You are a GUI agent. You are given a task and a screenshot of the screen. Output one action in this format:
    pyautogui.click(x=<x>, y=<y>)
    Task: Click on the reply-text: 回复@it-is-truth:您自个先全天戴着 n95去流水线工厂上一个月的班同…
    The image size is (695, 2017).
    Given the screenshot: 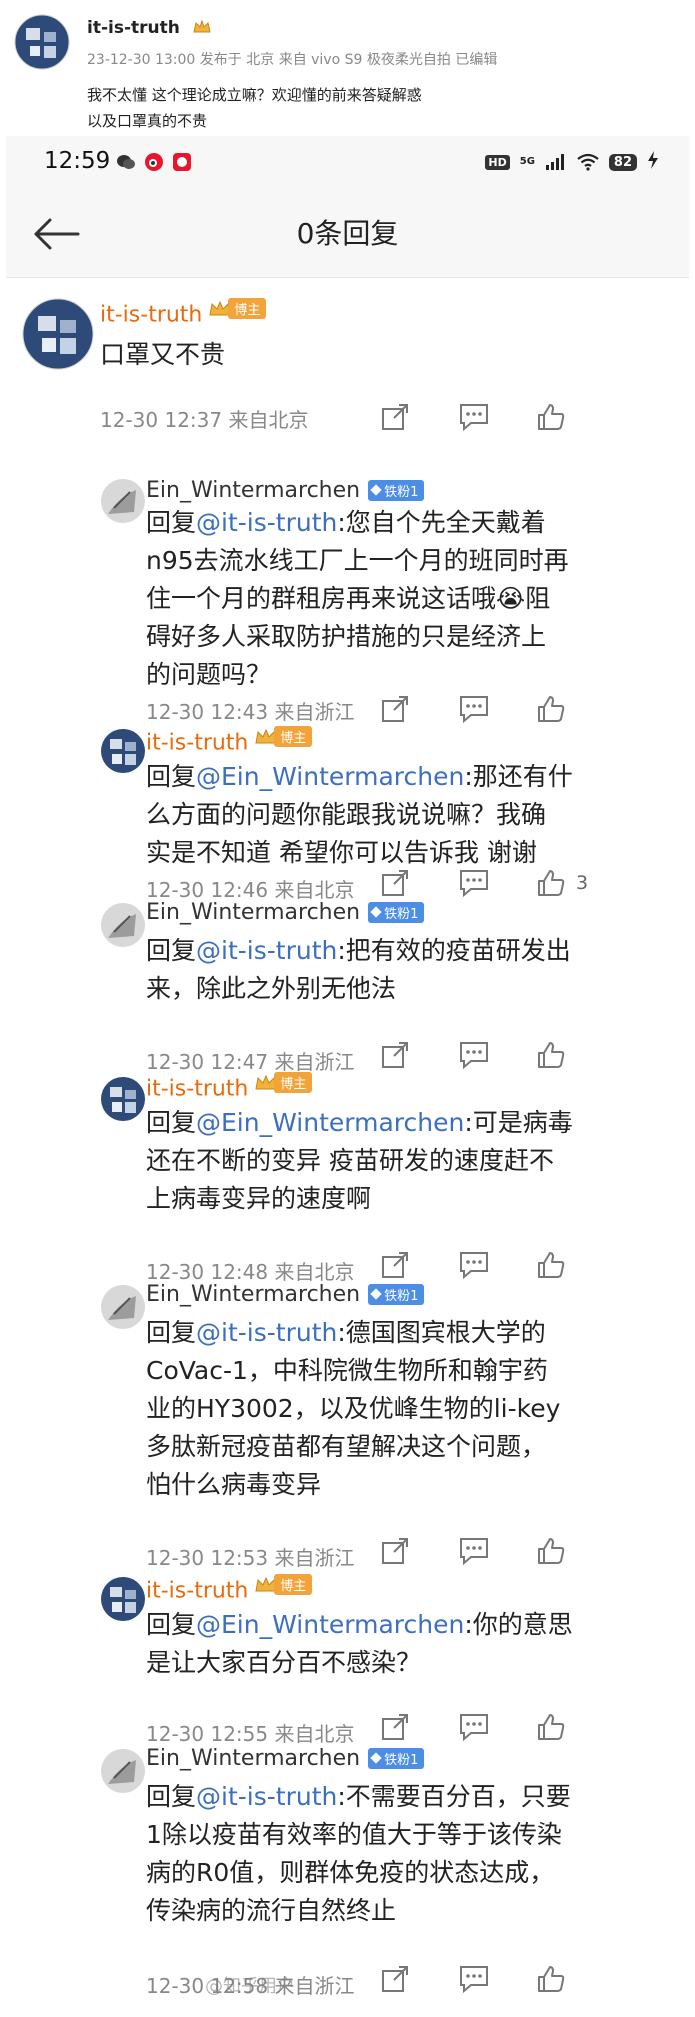 What is the action you would take?
    pyautogui.click(x=357, y=599)
    